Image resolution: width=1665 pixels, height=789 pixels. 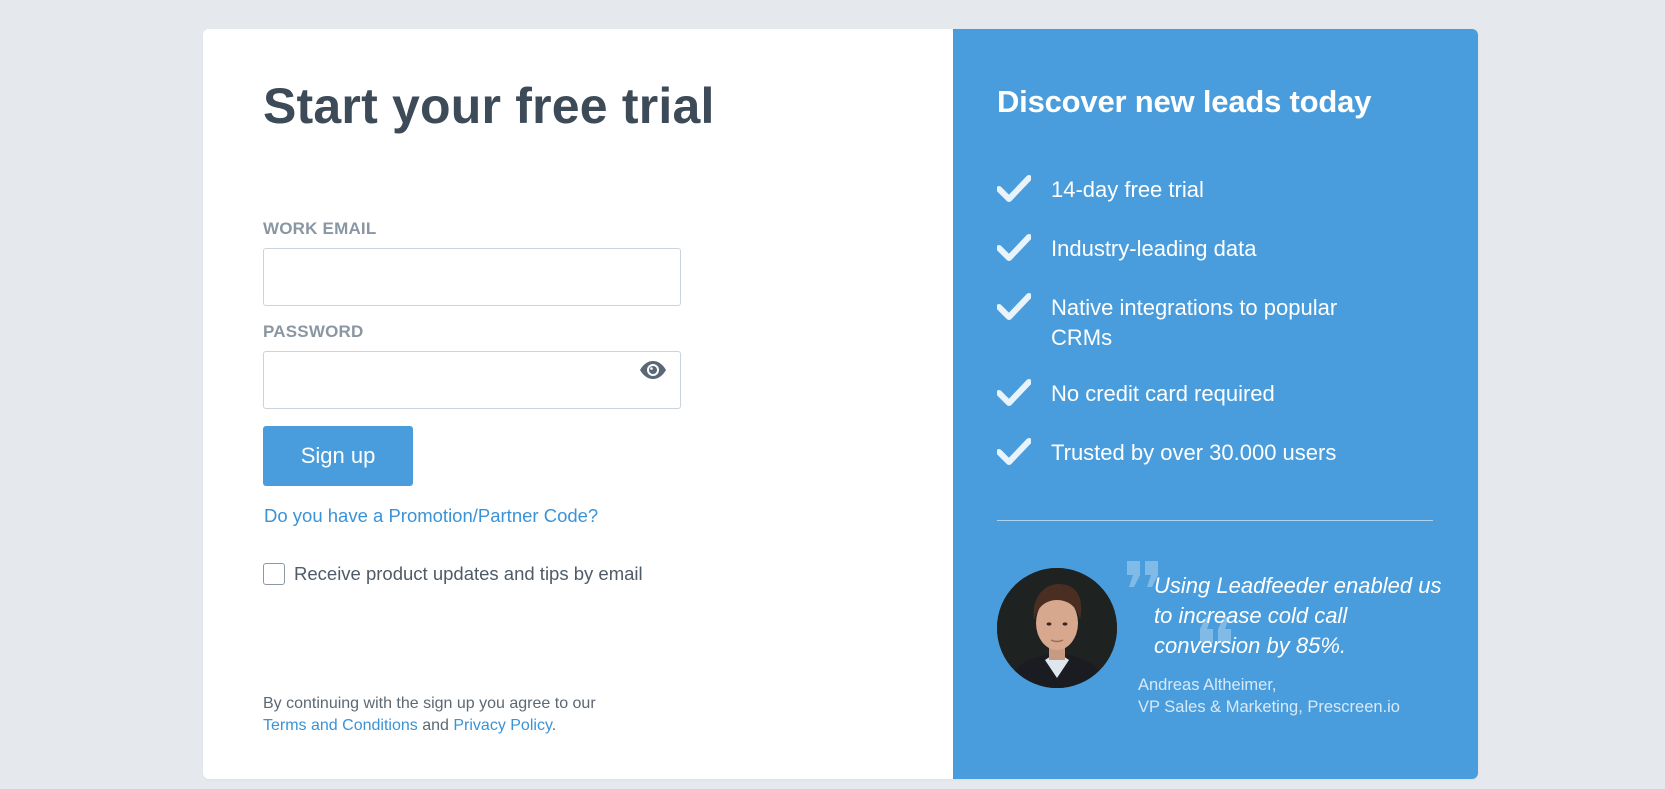 I want to click on page-title: Start your free trial, so click(x=489, y=106).